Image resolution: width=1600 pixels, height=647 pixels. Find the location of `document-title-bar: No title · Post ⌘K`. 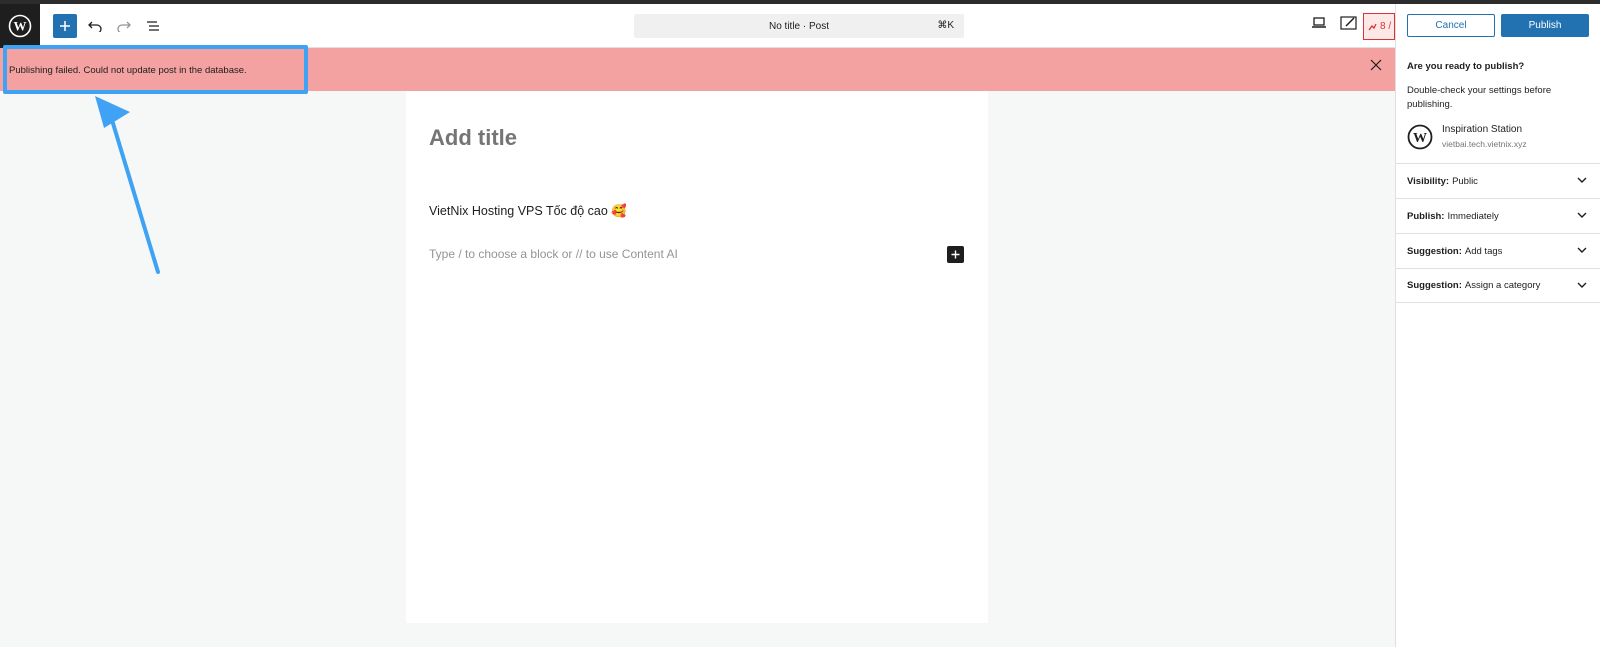

document-title-bar: No title · Post ⌘K is located at coordinates (799, 26).